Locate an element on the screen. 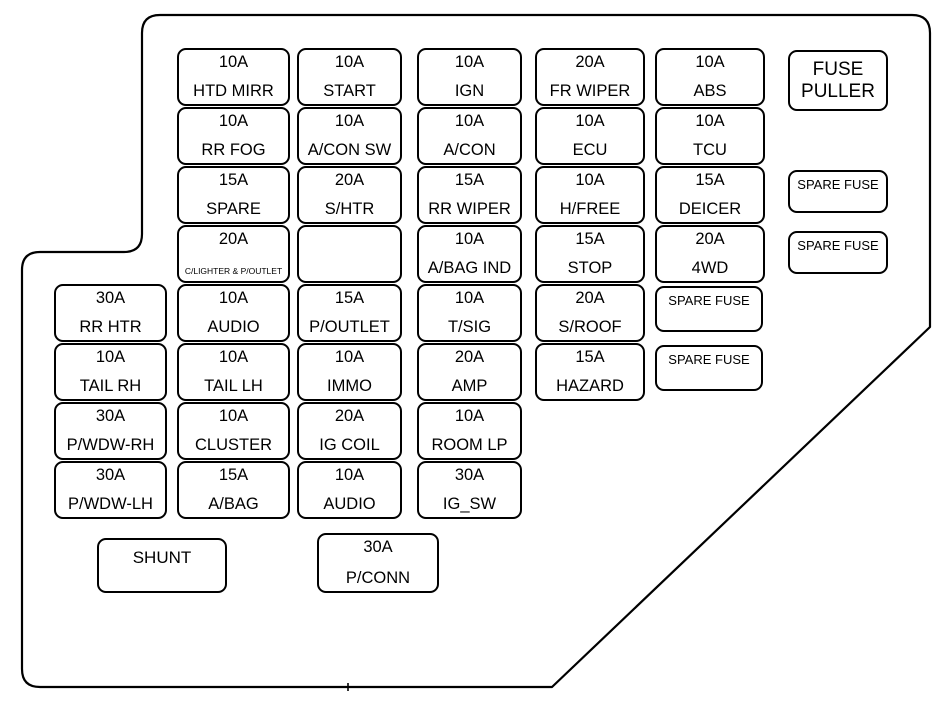 The height and width of the screenshot is (708, 942). fuse-label: ABS is located at coordinates (710, 91).